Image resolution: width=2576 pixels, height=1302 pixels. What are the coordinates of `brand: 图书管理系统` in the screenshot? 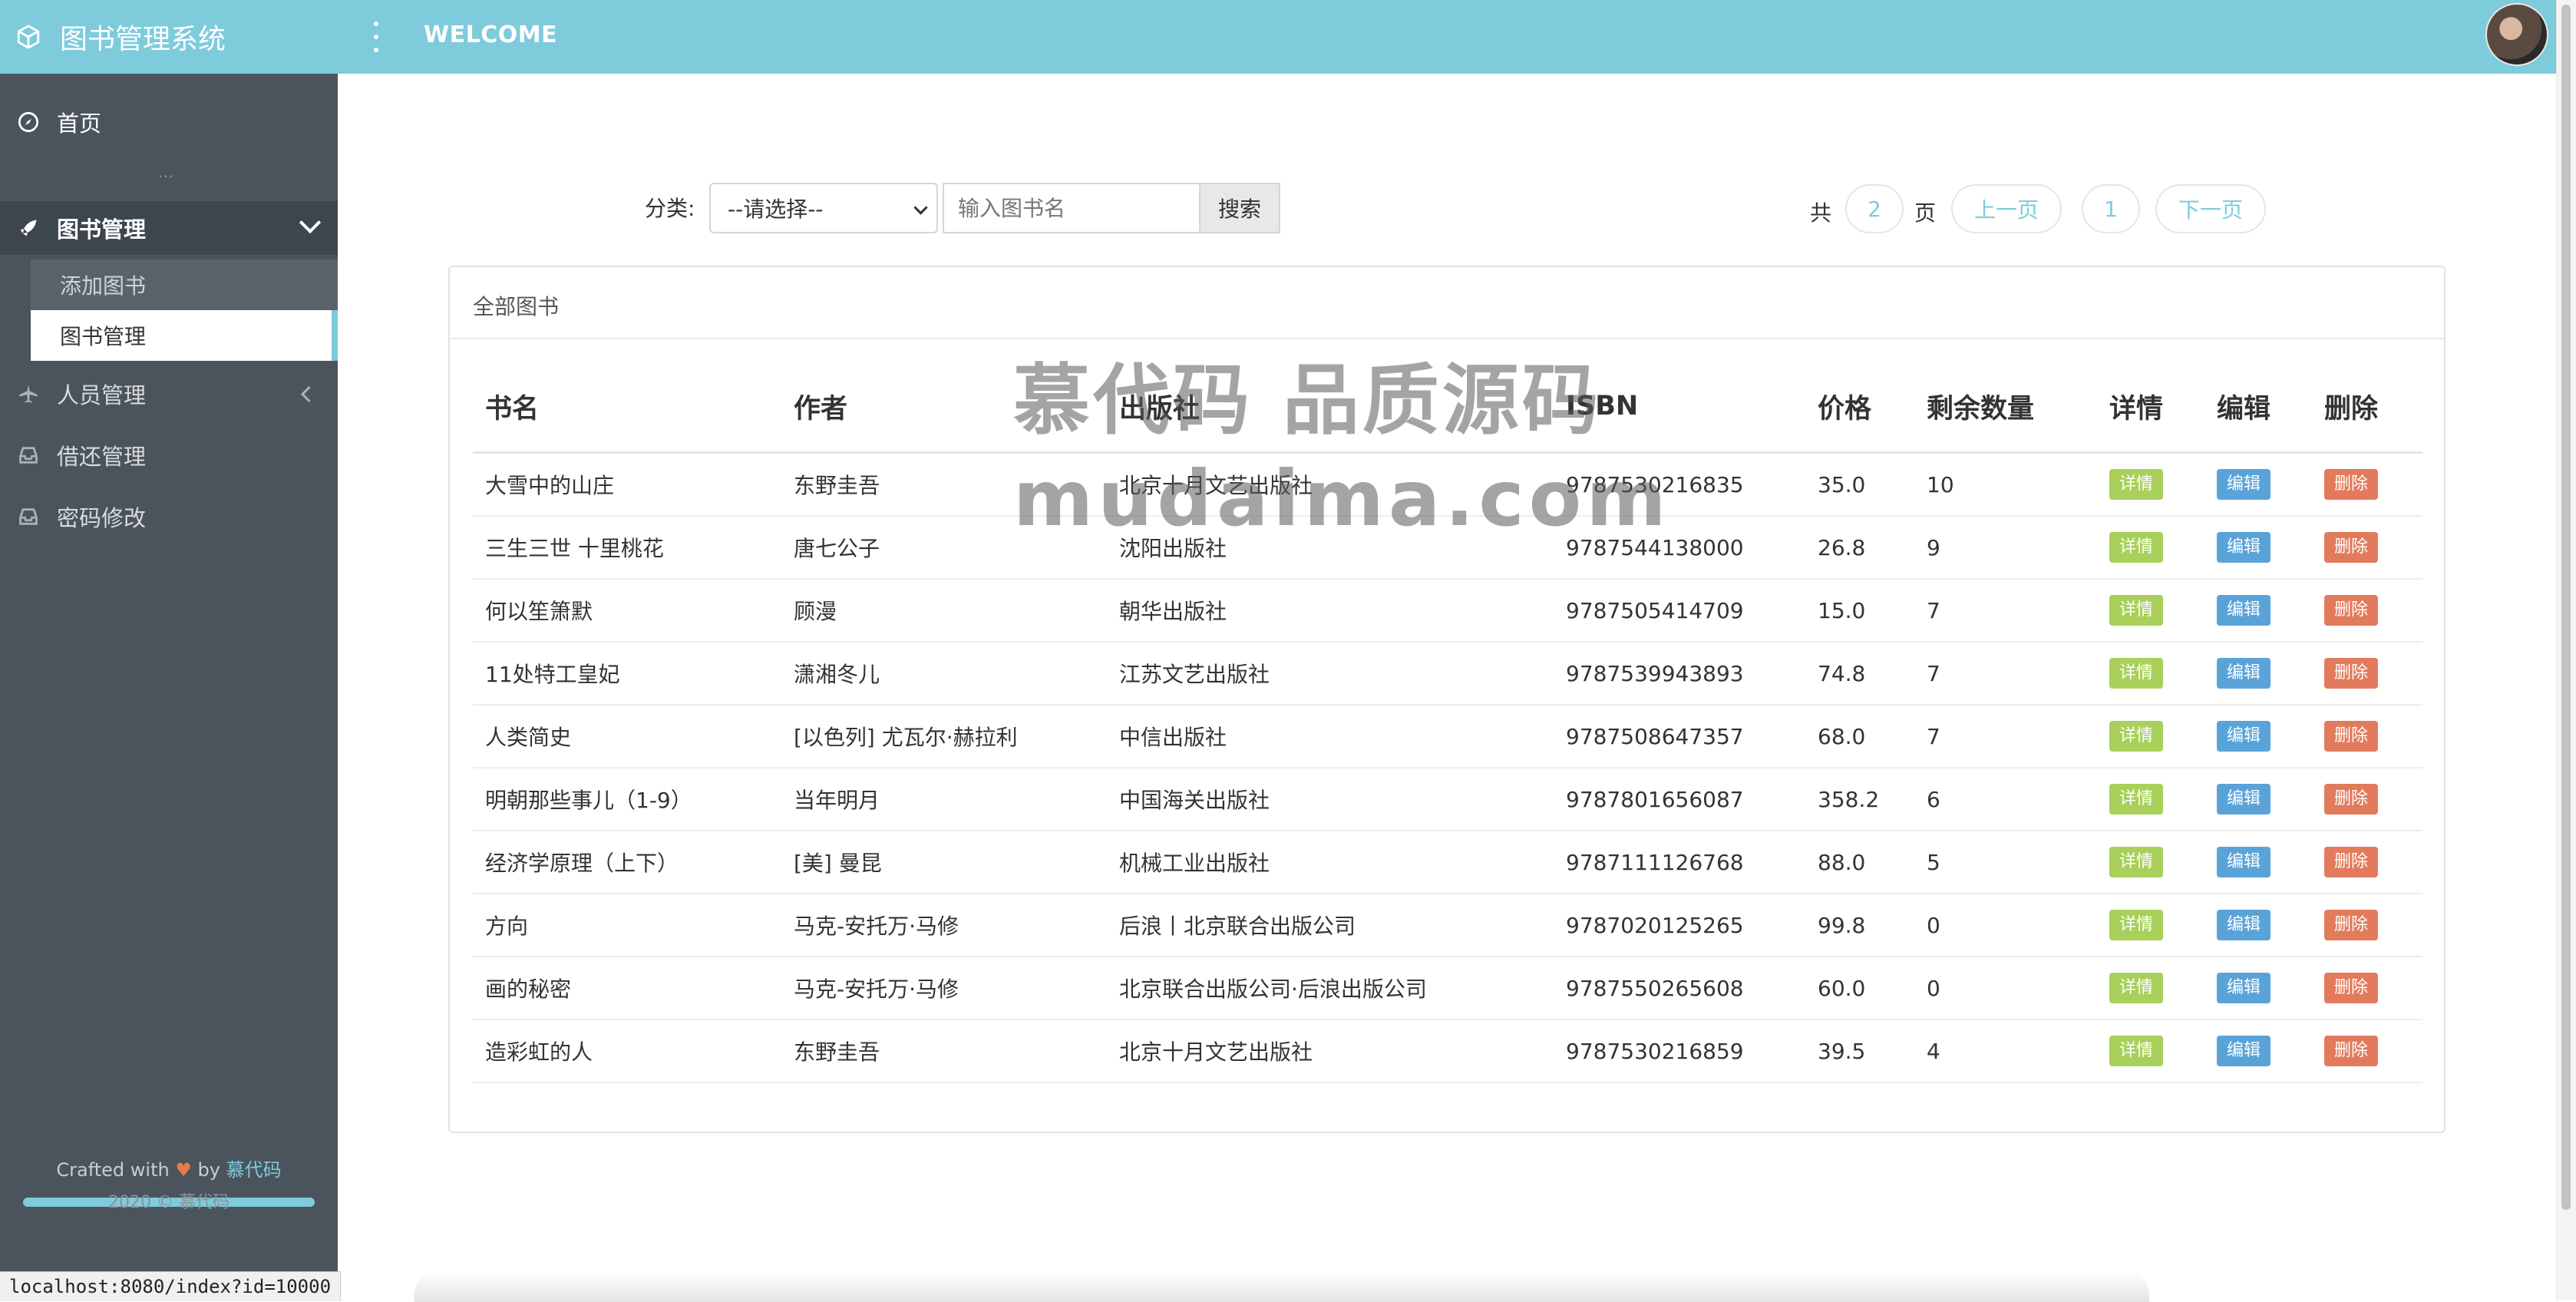 It's located at (169, 37).